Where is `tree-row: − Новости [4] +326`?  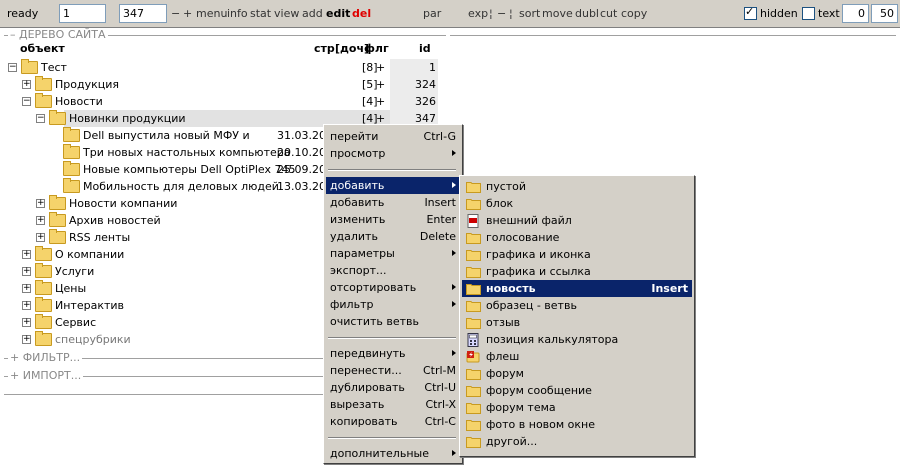 tree-row: − Новости [4] +326 is located at coordinates (221, 101).